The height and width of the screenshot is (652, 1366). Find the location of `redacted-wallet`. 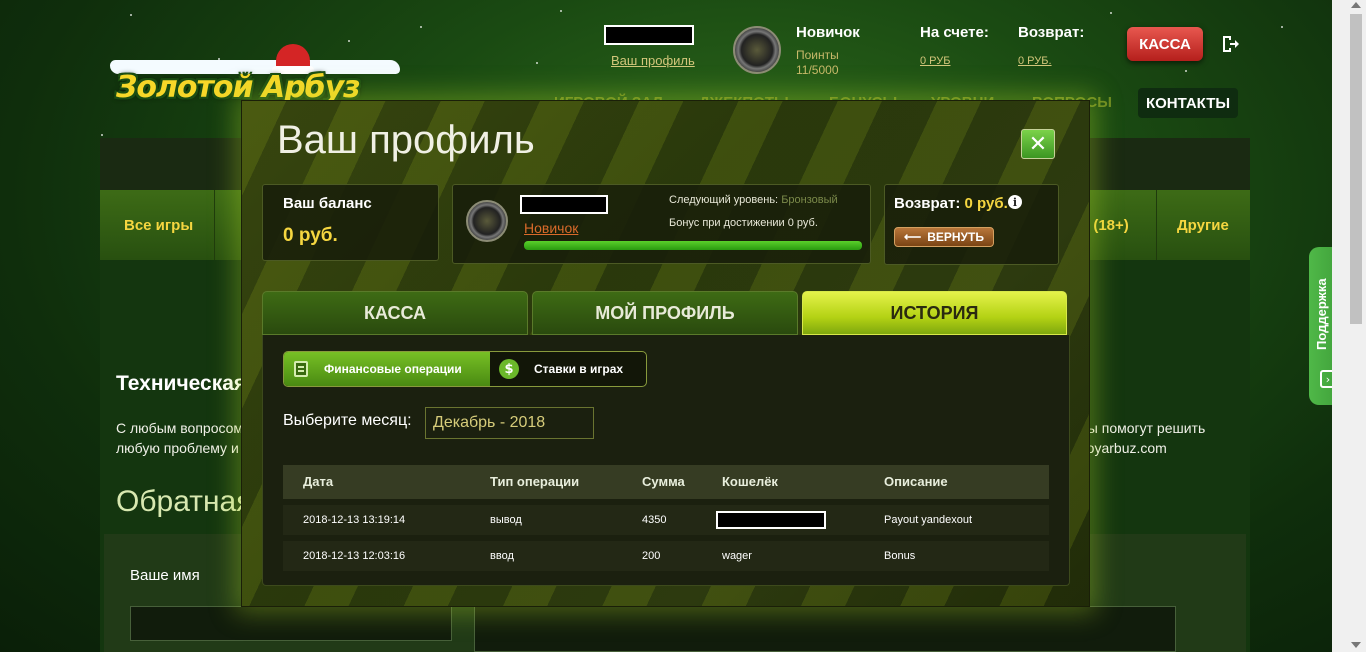

redacted-wallet is located at coordinates (771, 520).